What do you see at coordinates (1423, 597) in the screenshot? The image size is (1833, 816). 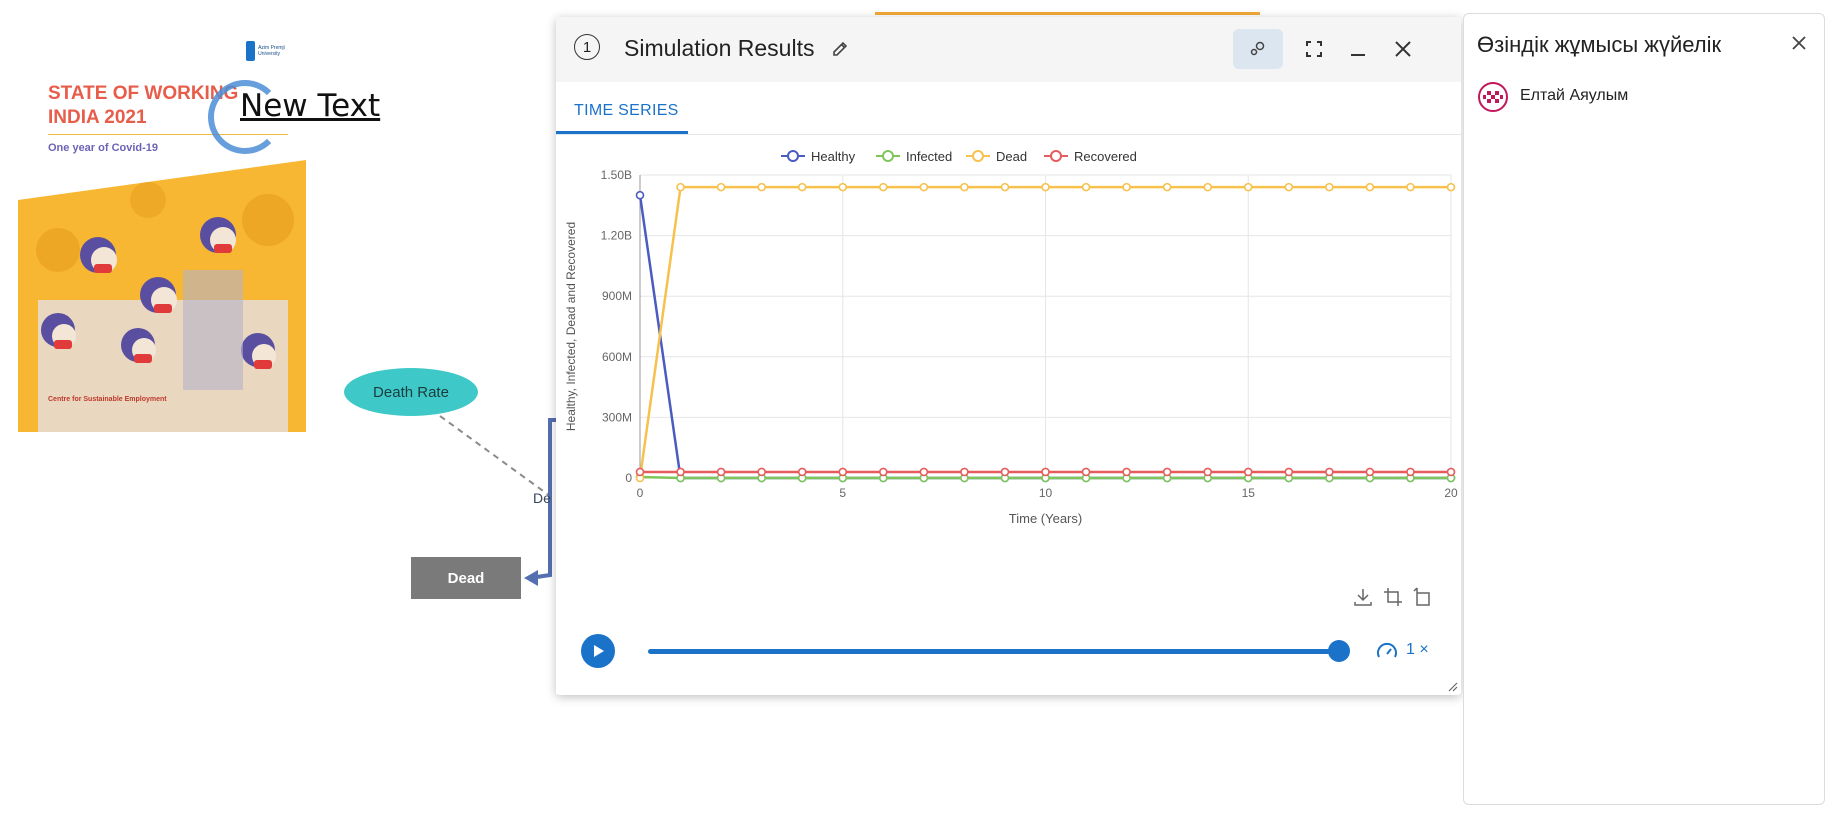 I see `restore-icon` at bounding box center [1423, 597].